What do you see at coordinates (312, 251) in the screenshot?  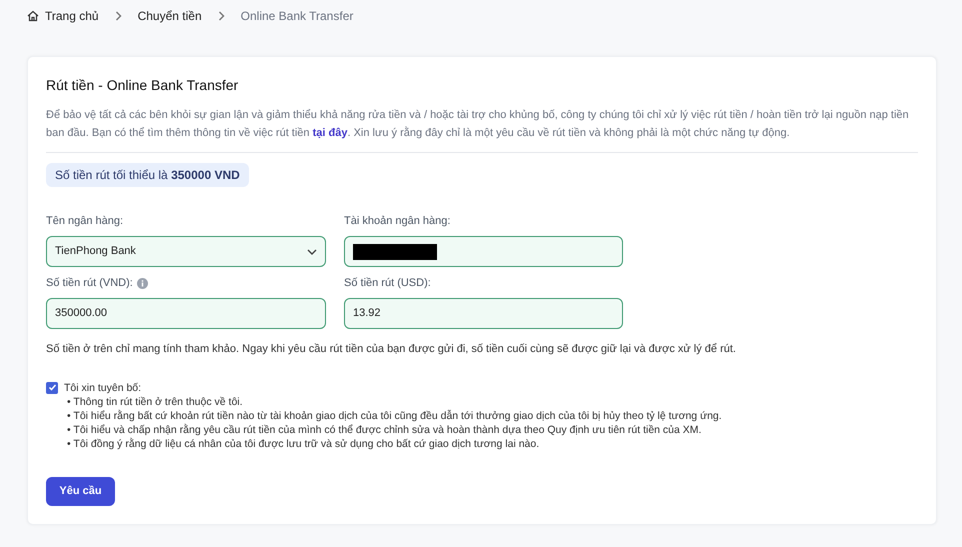 I see `caret-icon` at bounding box center [312, 251].